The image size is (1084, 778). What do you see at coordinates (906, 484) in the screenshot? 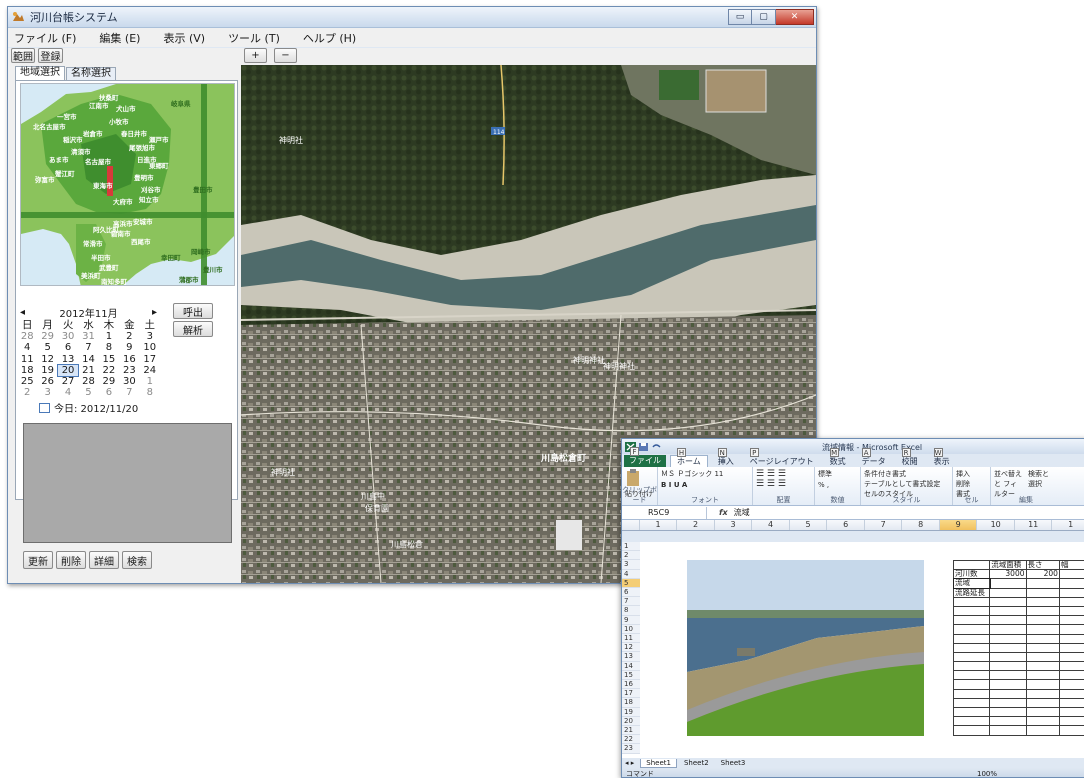
I see `table-format-button: テーブルとして書式設定` at bounding box center [906, 484].